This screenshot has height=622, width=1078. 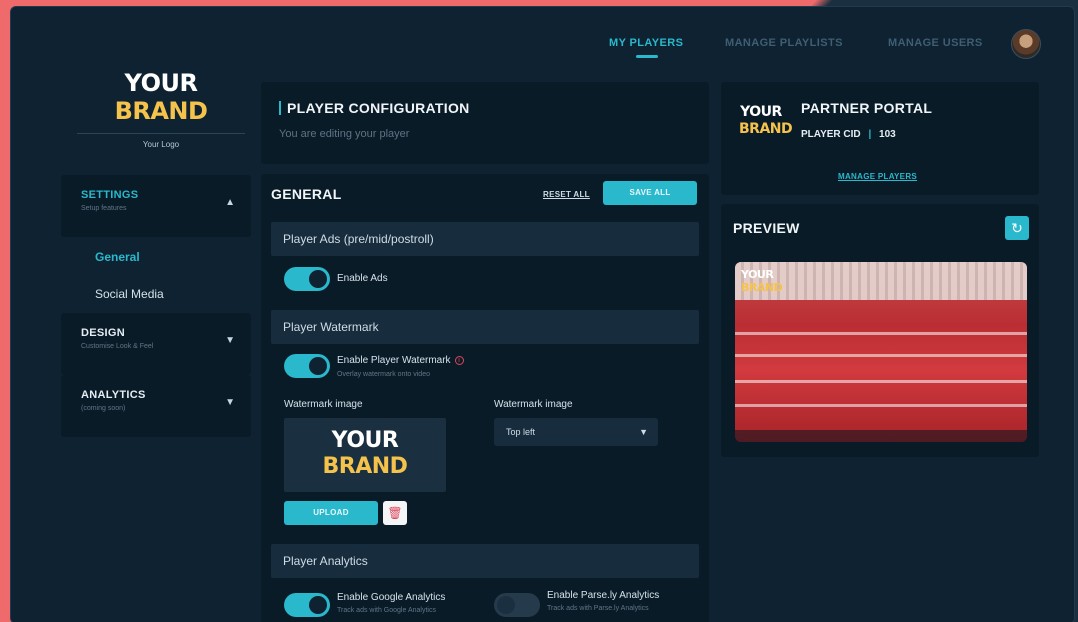 What do you see at coordinates (156, 344) in the screenshot?
I see `sidebar-design: DESIGN Customise Look & Feel ▼` at bounding box center [156, 344].